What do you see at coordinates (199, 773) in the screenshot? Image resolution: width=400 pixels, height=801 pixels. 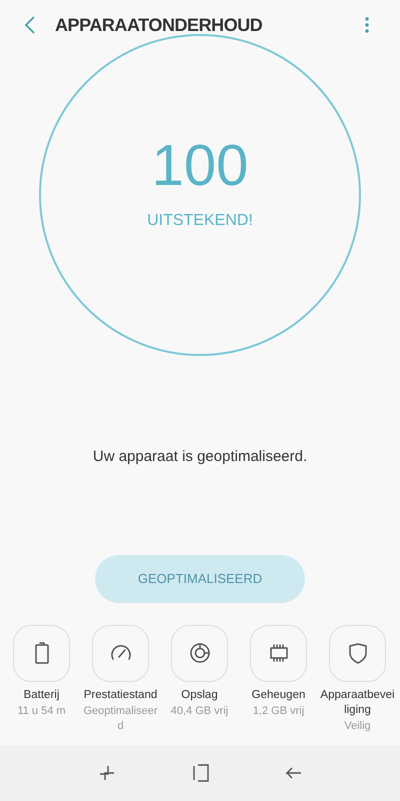 I see `home-icon` at bounding box center [199, 773].